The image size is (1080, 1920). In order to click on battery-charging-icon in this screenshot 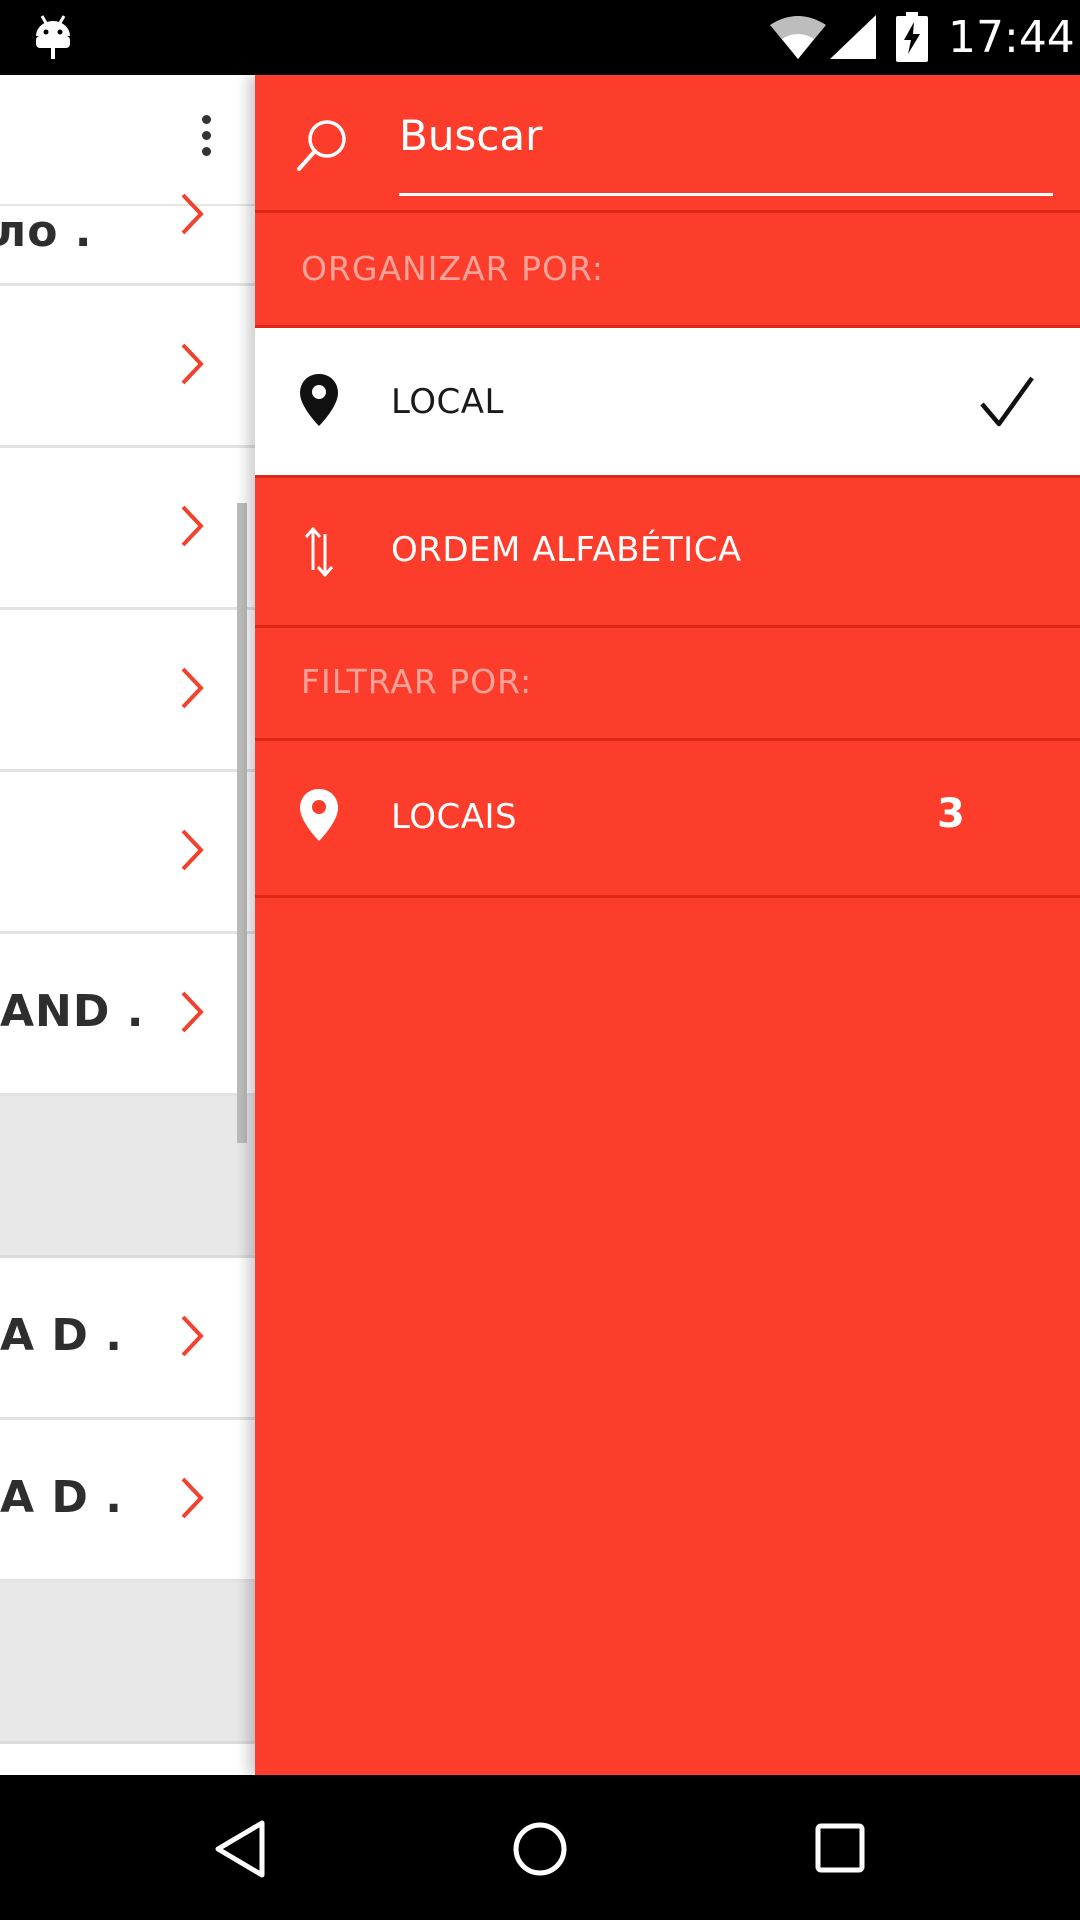, I will do `click(912, 37)`.